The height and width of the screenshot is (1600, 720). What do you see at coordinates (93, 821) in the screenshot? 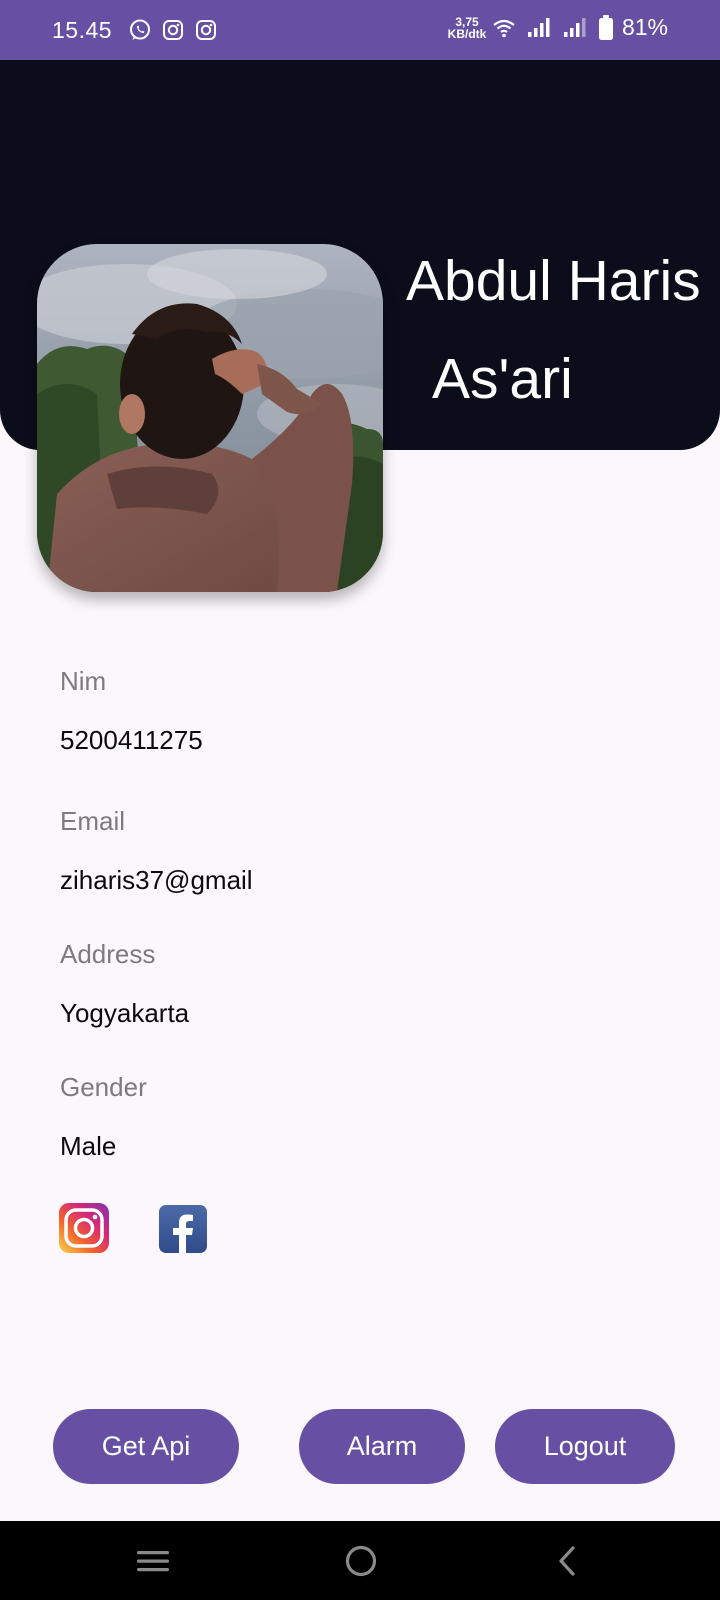
I see `email-label: Email` at bounding box center [93, 821].